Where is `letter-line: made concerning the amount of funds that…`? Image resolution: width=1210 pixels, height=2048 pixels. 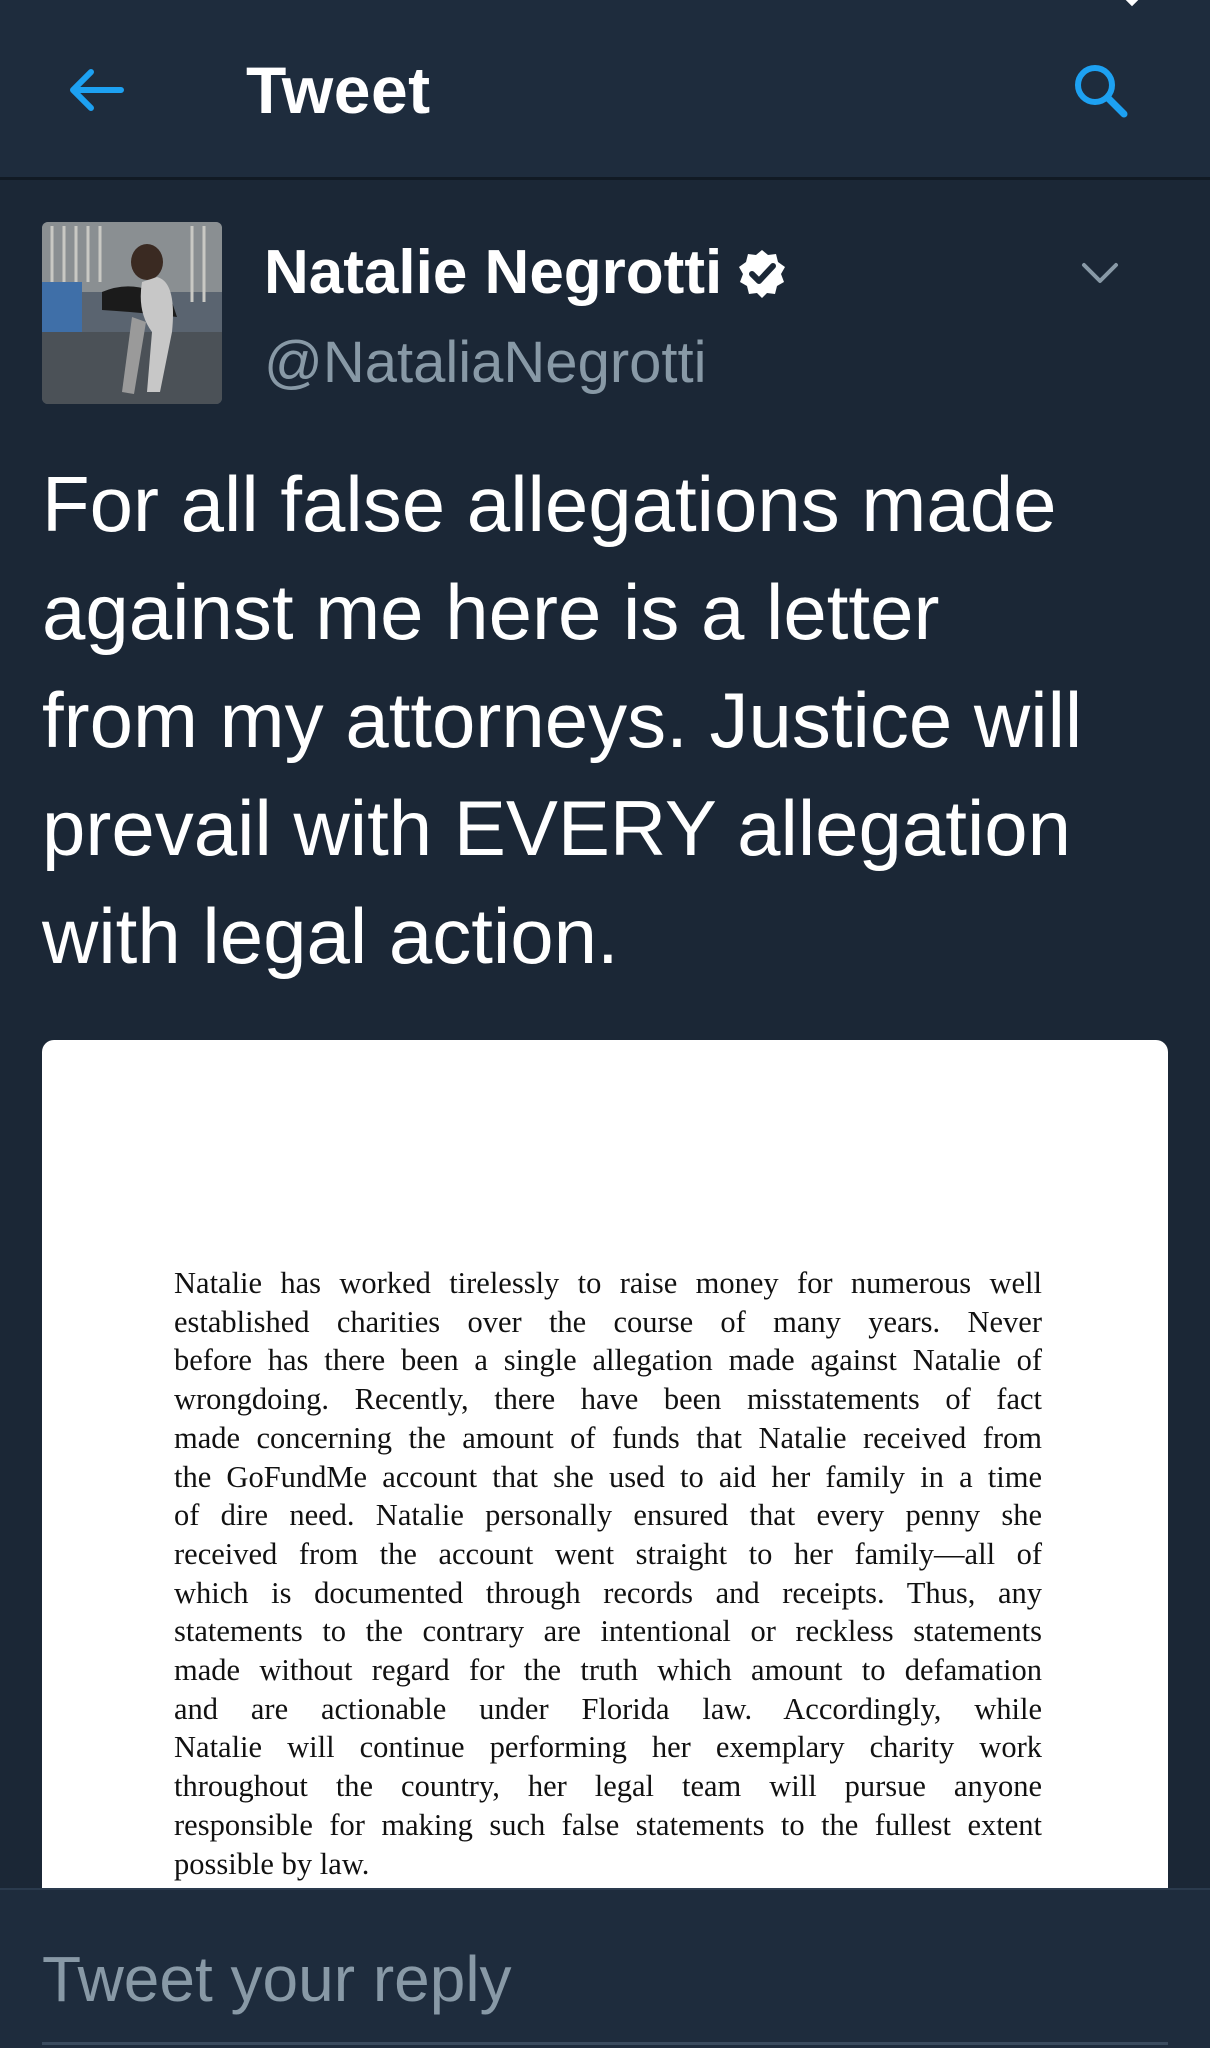 letter-line: made concerning the amount of funds that… is located at coordinates (608, 1437).